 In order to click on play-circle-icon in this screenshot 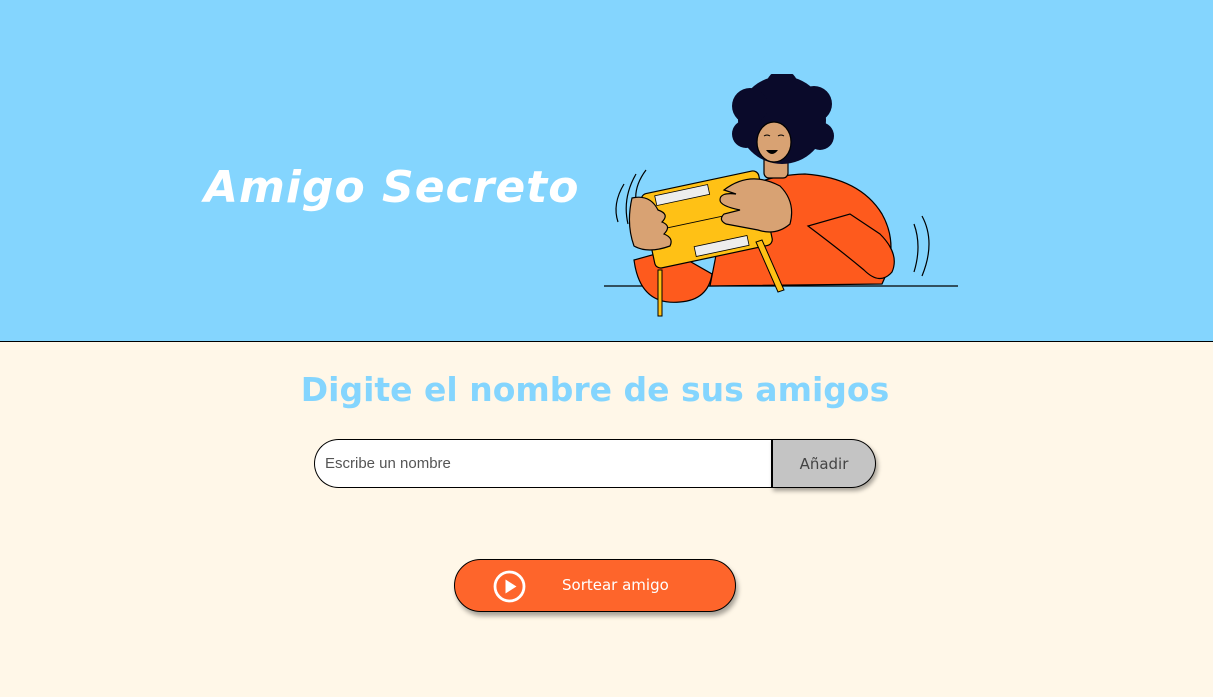, I will do `click(509, 586)`.